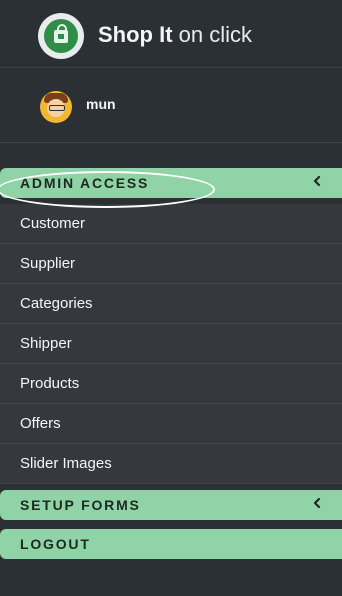 The height and width of the screenshot is (596, 342). Describe the element at coordinates (50, 383) in the screenshot. I see `menu-item-label: Products` at that location.